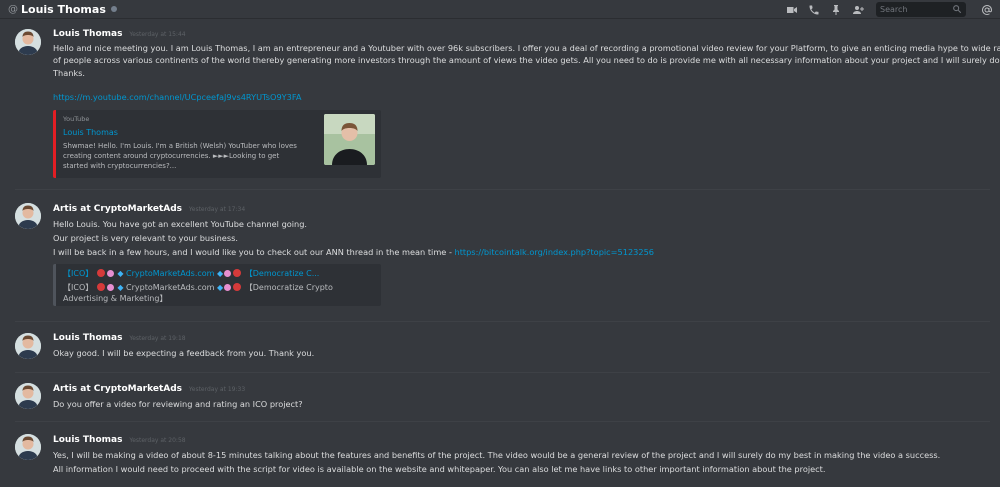 The width and height of the screenshot is (1000, 487). I want to click on search-box, so click(921, 9).